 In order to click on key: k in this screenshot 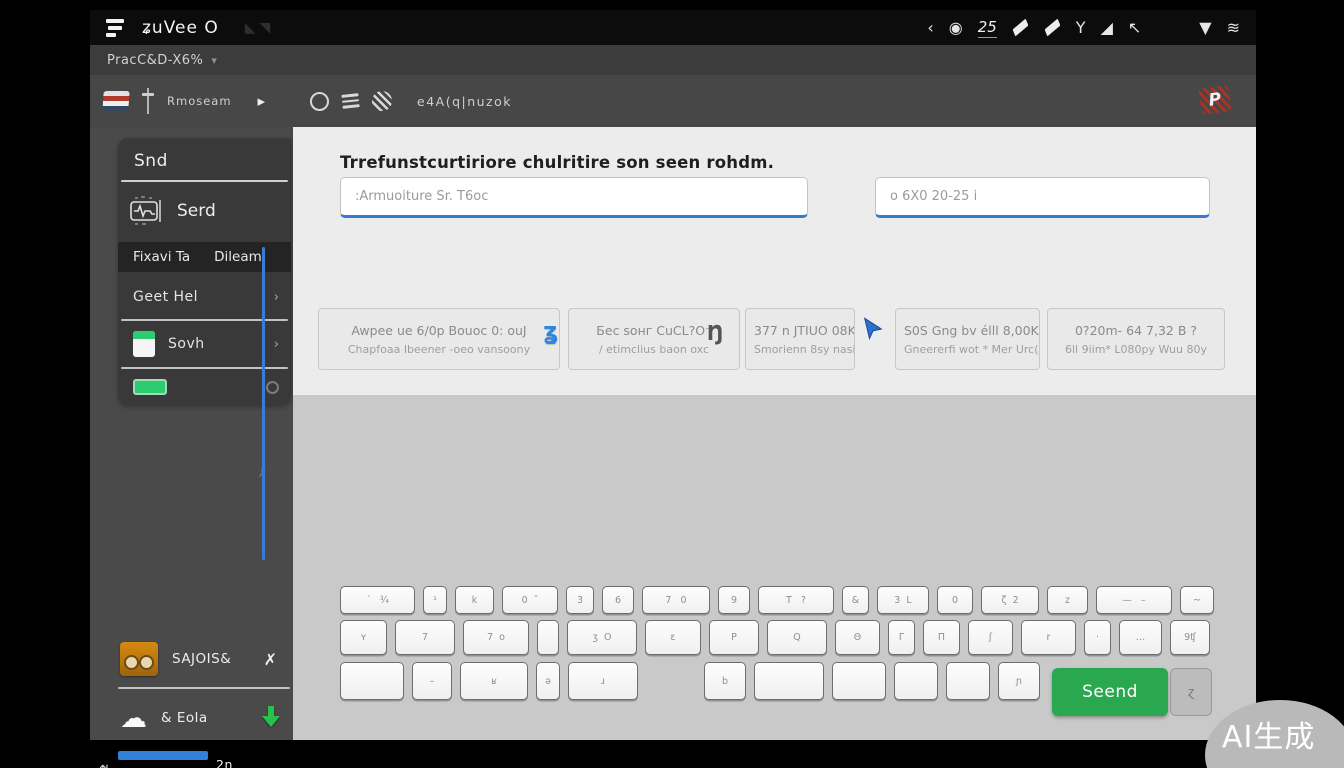, I will do `click(474, 600)`.